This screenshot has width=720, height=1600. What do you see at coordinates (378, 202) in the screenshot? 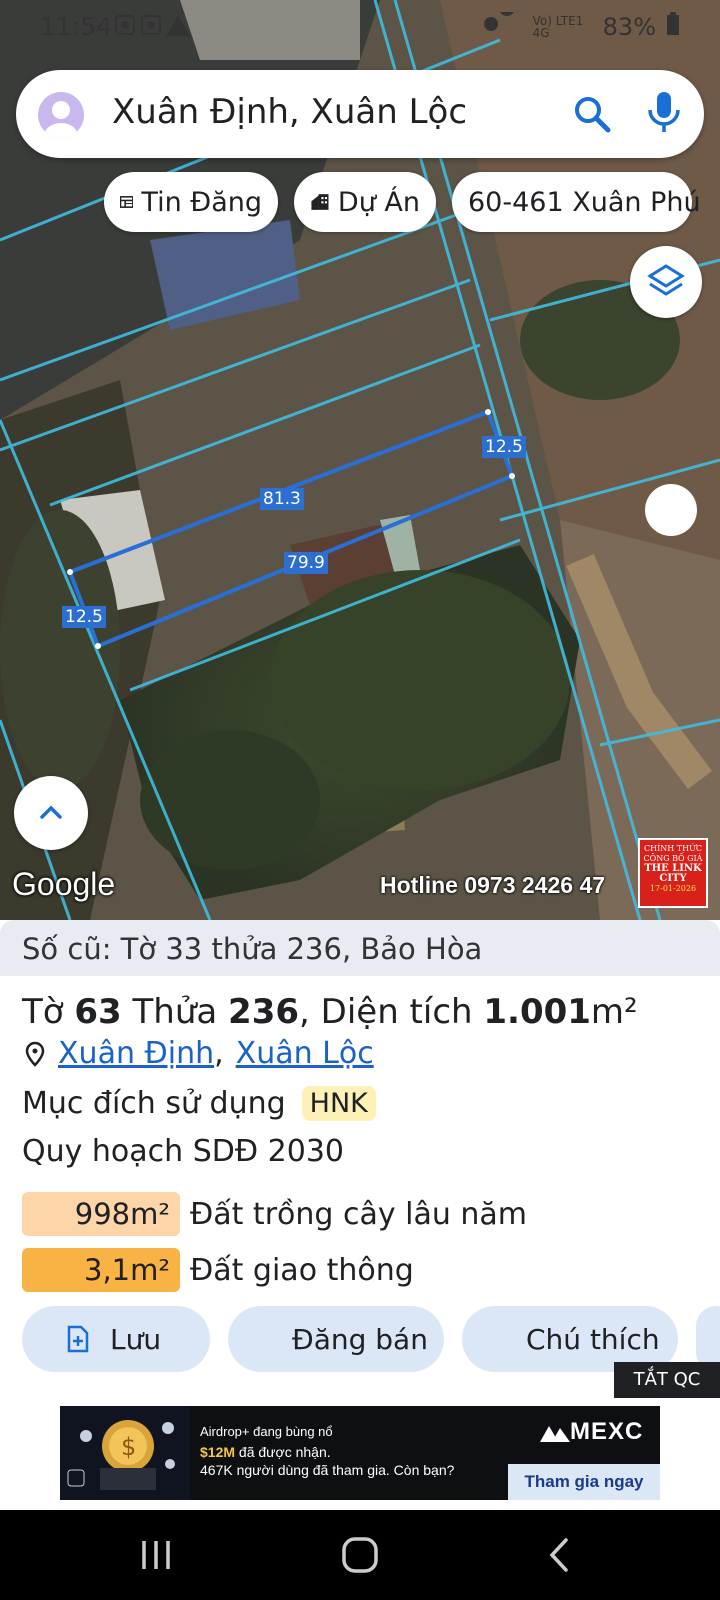
I see `chip-label: Dự Án` at bounding box center [378, 202].